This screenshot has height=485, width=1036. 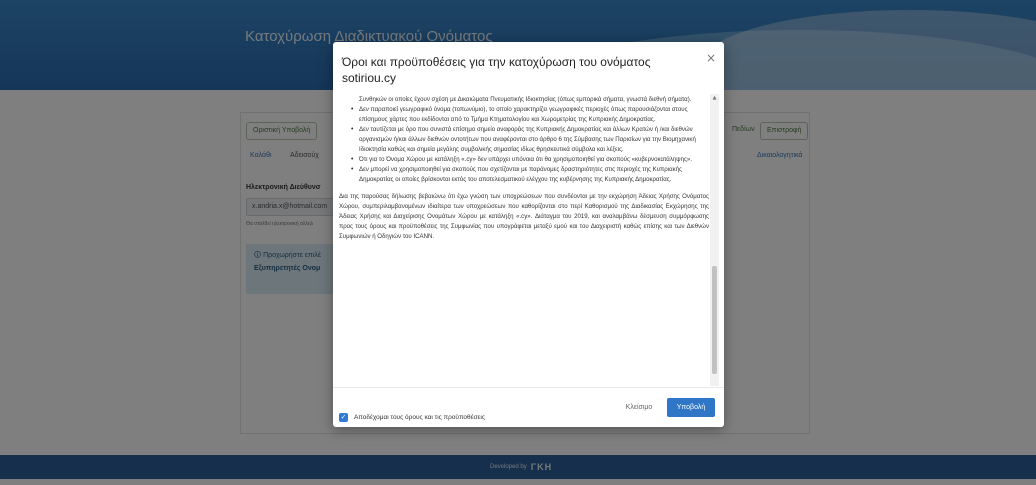 What do you see at coordinates (714, 320) in the screenshot?
I see `scrollbar-thumb` at bounding box center [714, 320].